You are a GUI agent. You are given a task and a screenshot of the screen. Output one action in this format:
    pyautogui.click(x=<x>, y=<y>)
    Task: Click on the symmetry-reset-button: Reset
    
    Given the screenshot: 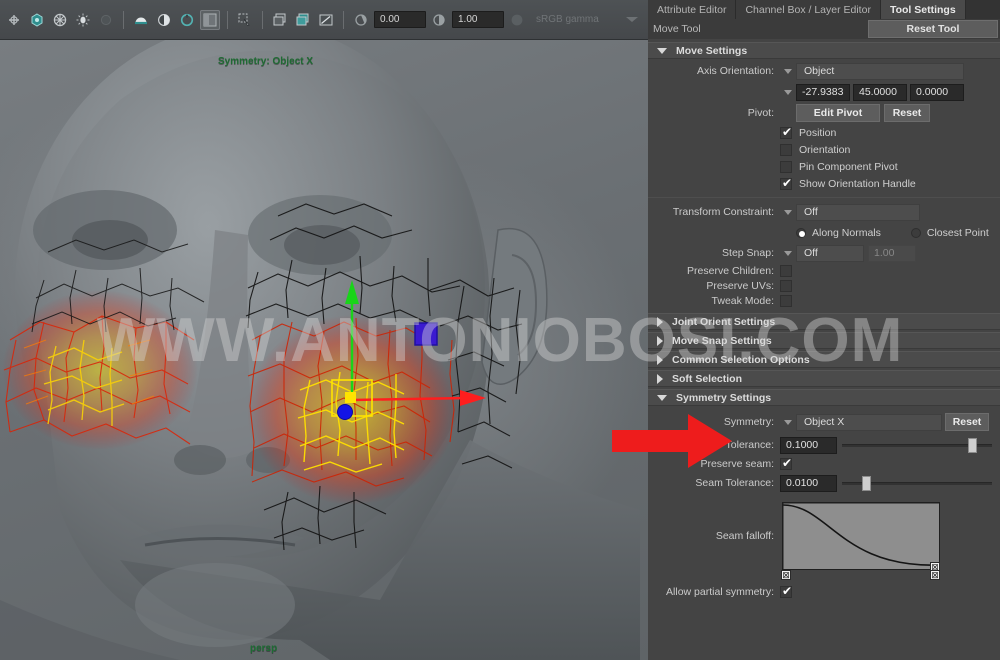 What is the action you would take?
    pyautogui.click(x=967, y=422)
    